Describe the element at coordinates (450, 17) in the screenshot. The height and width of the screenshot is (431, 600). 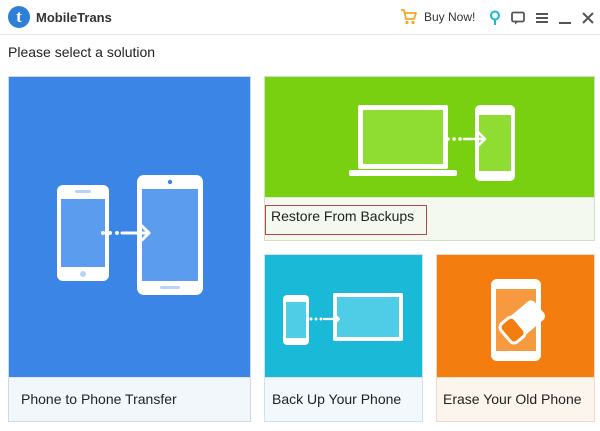
I see `buy-now-label: Buy Now!` at that location.